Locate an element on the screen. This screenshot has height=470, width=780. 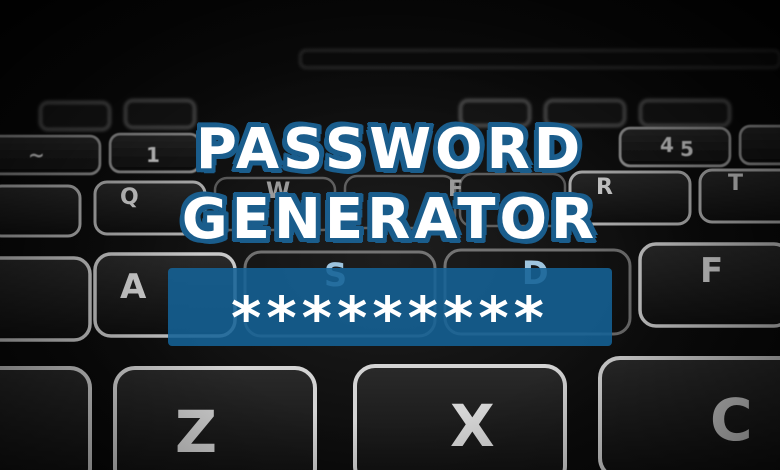
title-line-password: PASSWORD is located at coordinates (390, 149).